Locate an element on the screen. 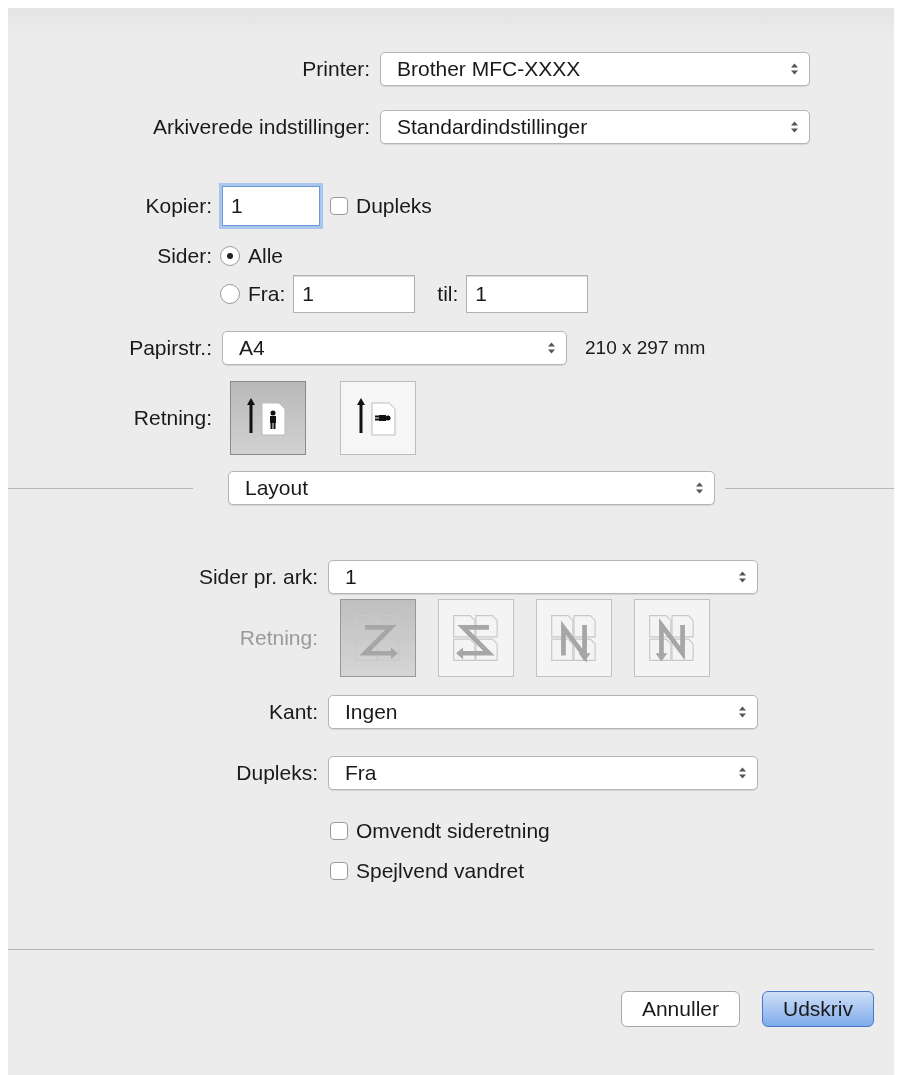 The image size is (900, 1075). cancel-button: Annuller is located at coordinates (680, 1009).